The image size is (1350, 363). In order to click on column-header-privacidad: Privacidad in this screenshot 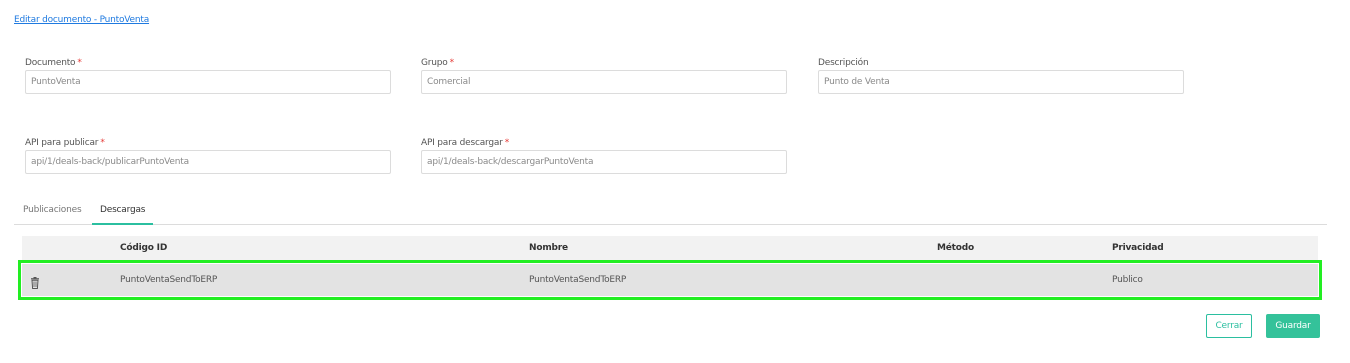, I will do `click(1138, 248)`.